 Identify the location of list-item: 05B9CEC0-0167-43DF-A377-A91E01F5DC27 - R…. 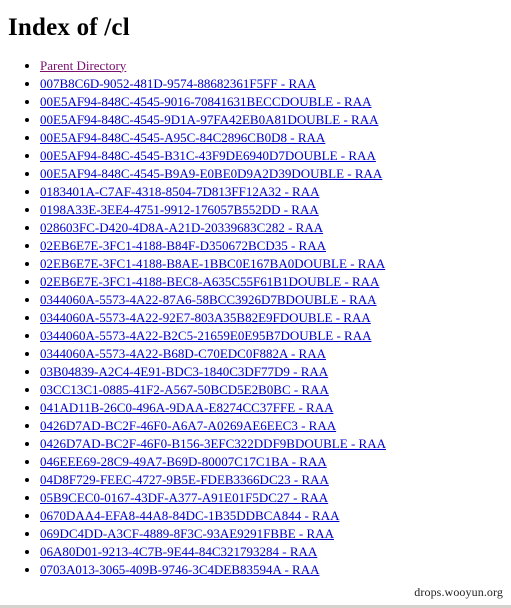
(275, 498).